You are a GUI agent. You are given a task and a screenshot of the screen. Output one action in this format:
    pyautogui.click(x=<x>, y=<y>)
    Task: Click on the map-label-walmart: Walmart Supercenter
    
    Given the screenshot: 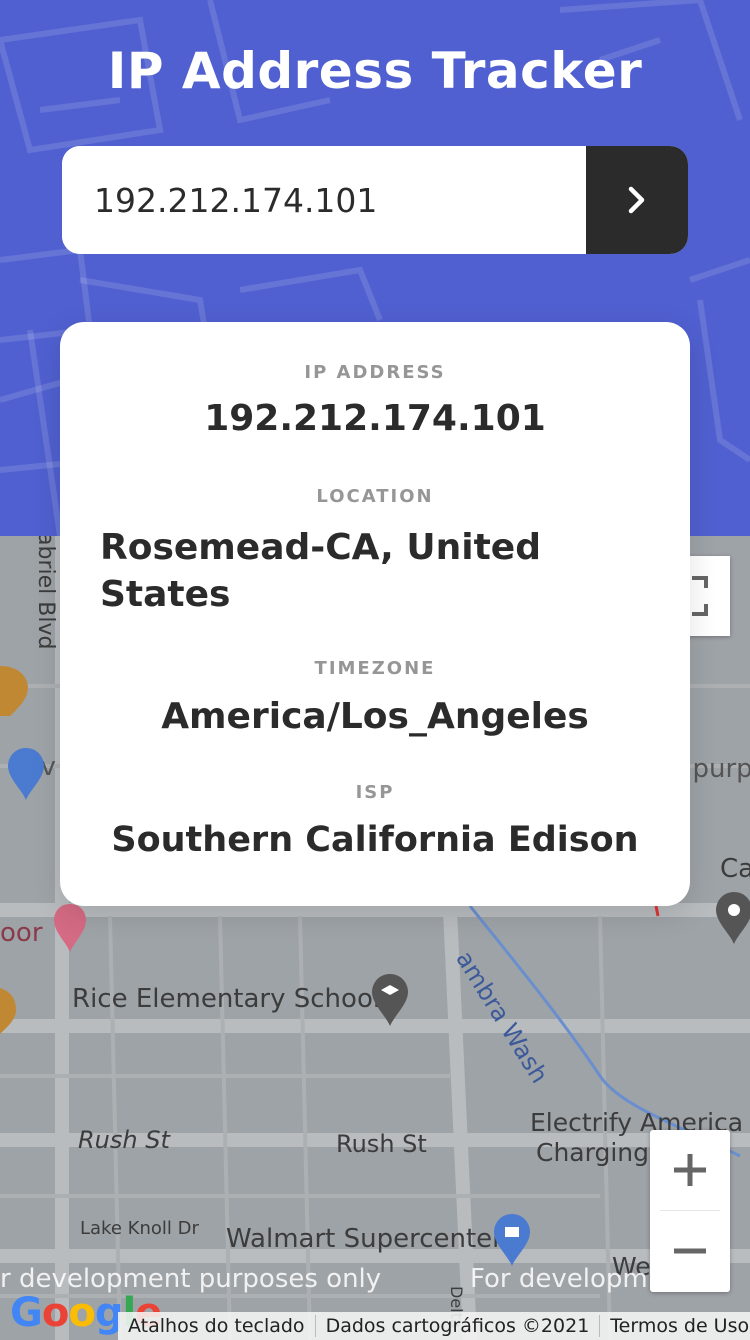 What is the action you would take?
    pyautogui.click(x=364, y=1239)
    